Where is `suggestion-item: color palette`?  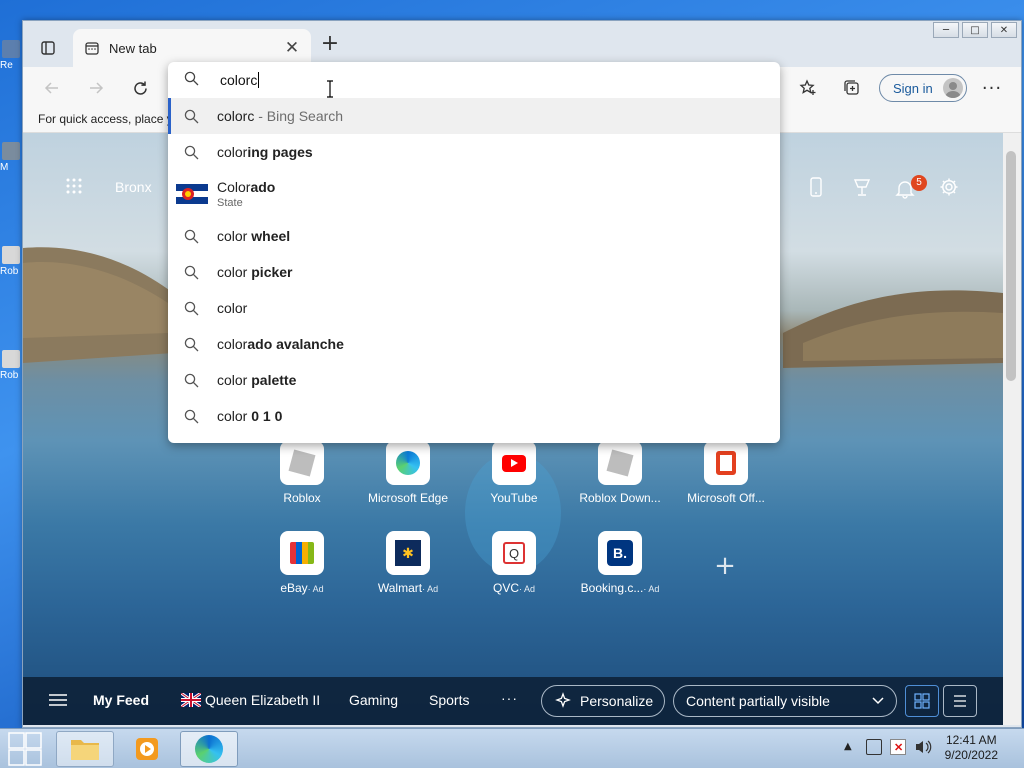 suggestion-item: color palette is located at coordinates (474, 380).